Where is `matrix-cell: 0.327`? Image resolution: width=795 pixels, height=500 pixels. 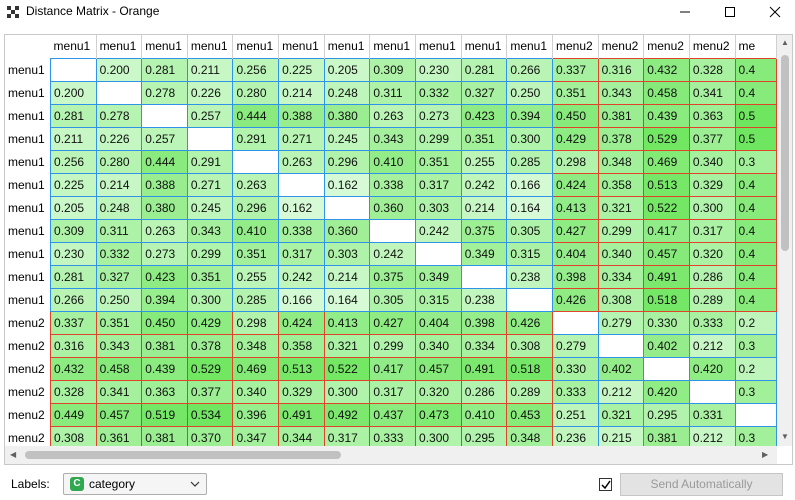 matrix-cell: 0.327 is located at coordinates (484, 92).